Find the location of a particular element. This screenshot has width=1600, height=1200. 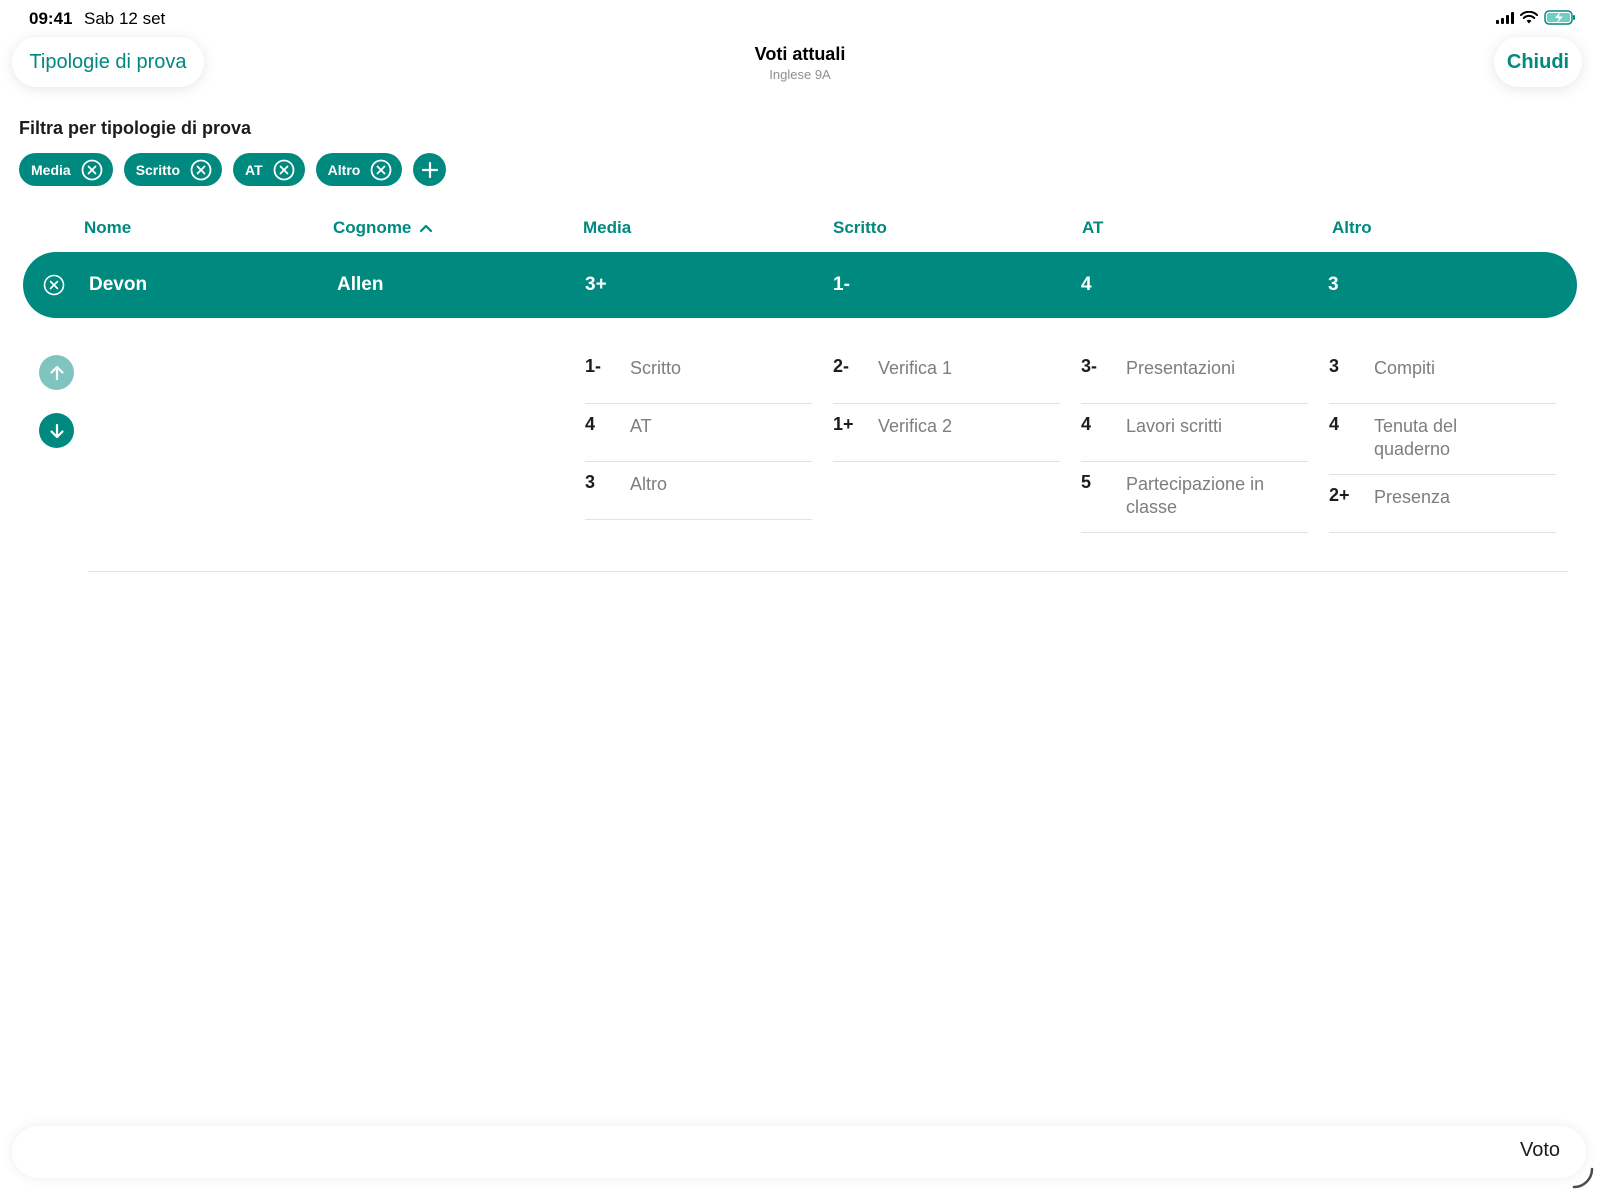

detail-grade: 1- is located at coordinates (593, 366).